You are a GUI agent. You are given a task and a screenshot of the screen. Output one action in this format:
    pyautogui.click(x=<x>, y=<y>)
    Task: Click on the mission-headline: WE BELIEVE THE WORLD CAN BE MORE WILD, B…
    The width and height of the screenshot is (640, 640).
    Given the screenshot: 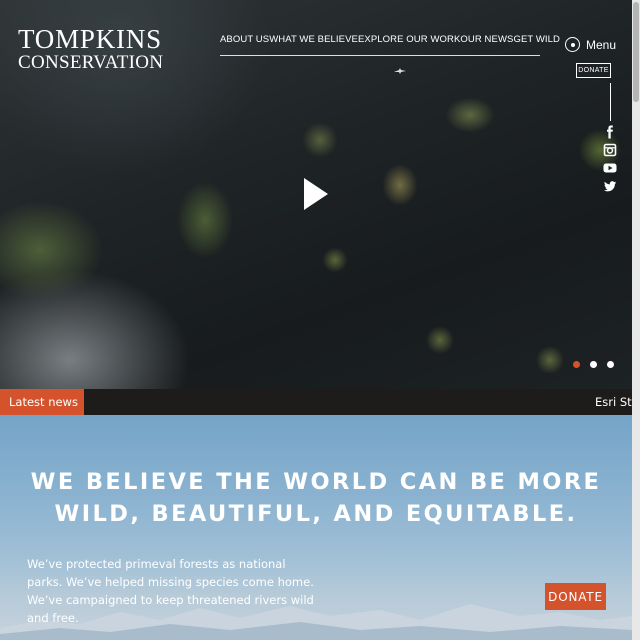 What is the action you would take?
    pyautogui.click(x=316, y=498)
    